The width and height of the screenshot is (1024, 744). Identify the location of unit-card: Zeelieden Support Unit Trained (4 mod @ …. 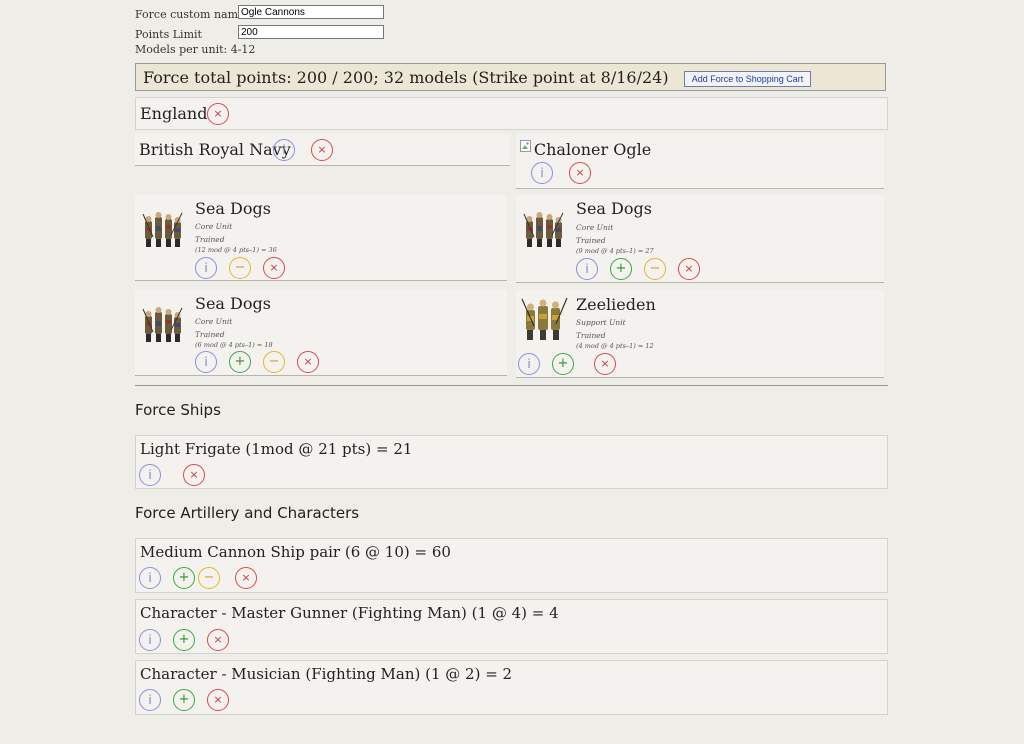
(700, 334).